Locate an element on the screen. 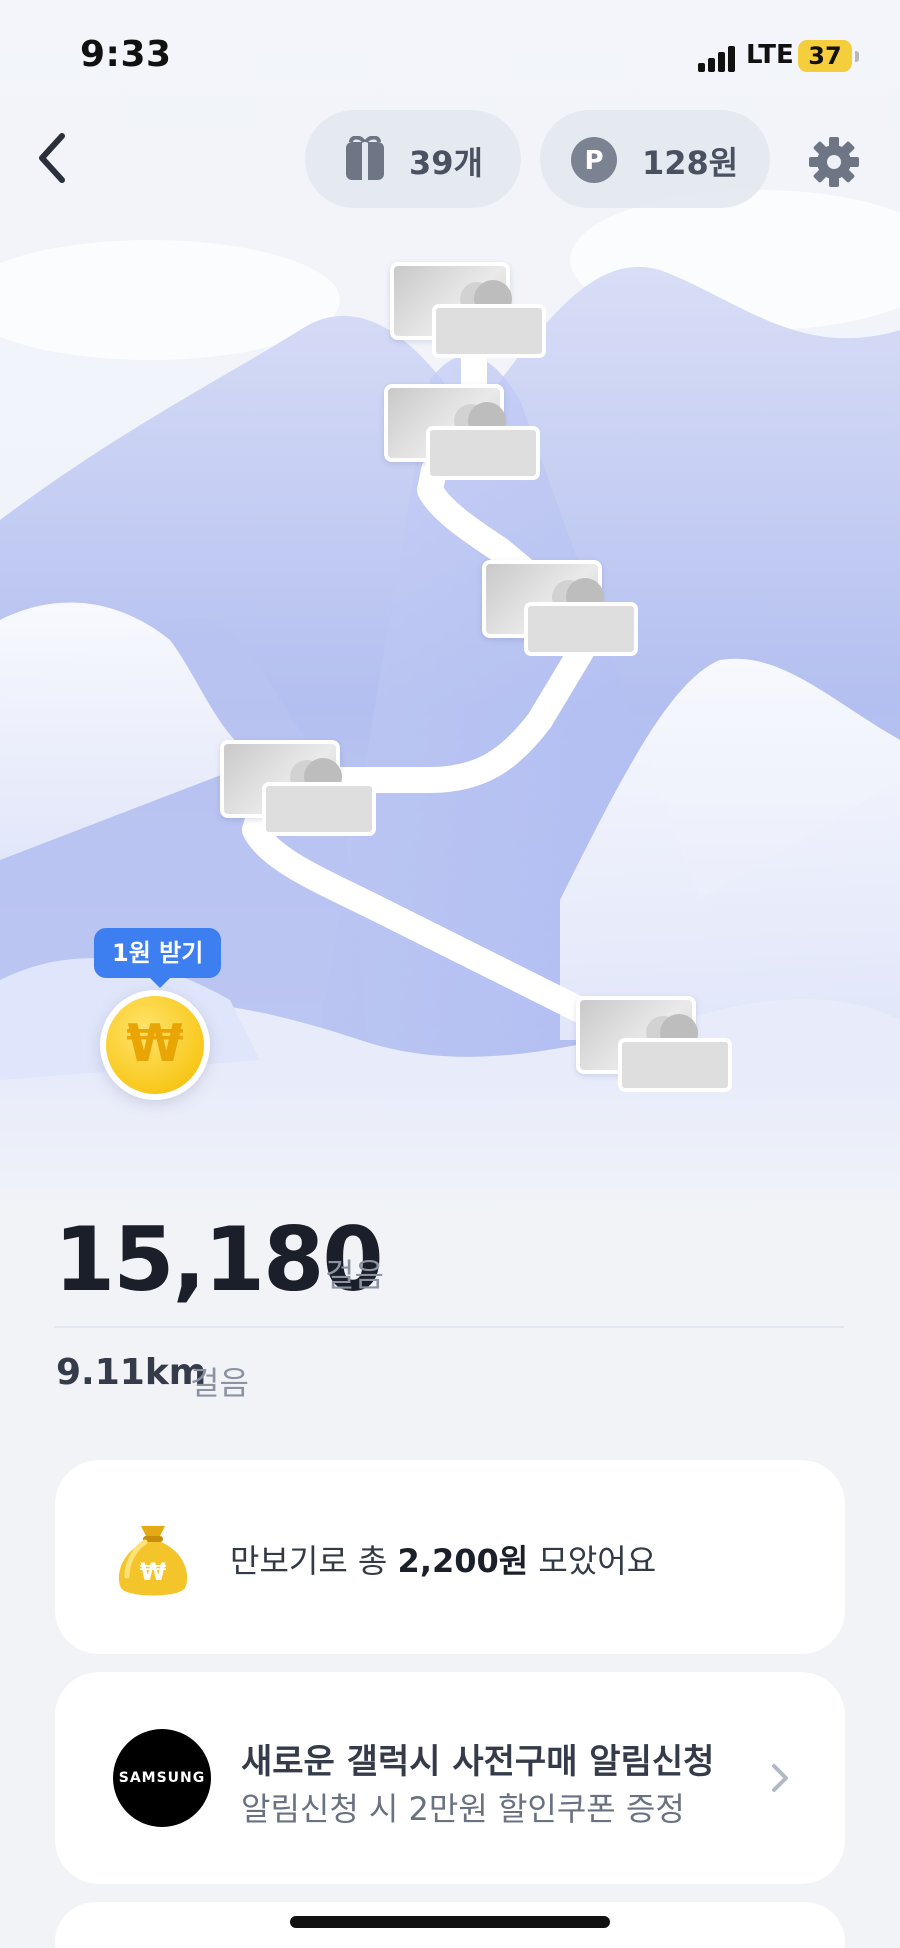  gear-icon is located at coordinates (834, 162).